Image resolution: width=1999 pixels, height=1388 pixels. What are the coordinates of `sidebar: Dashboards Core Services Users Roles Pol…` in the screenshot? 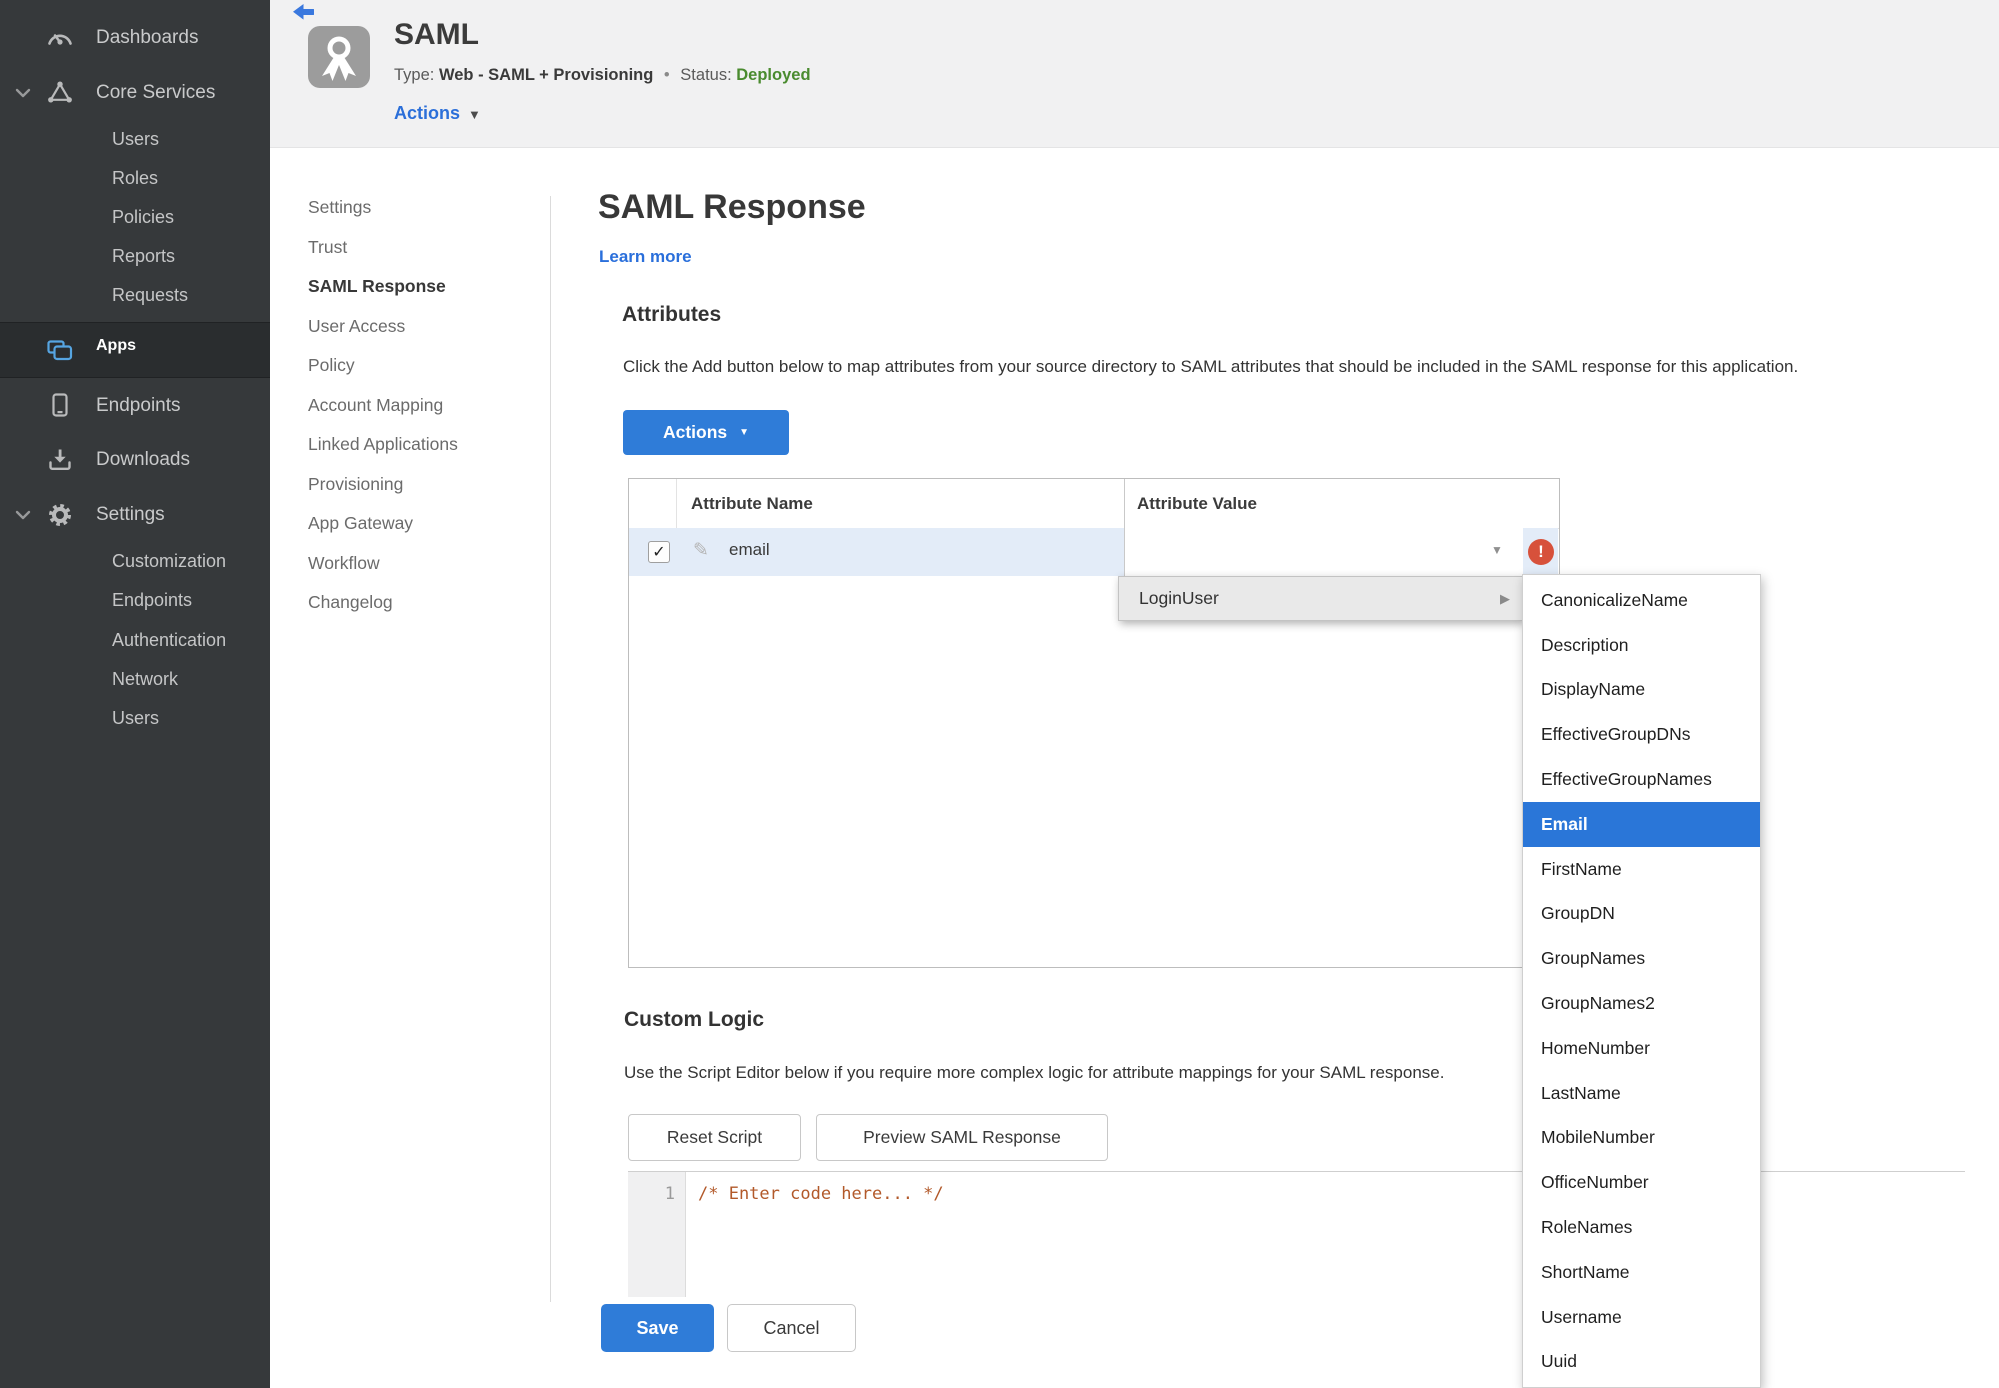 It's located at (135, 694).